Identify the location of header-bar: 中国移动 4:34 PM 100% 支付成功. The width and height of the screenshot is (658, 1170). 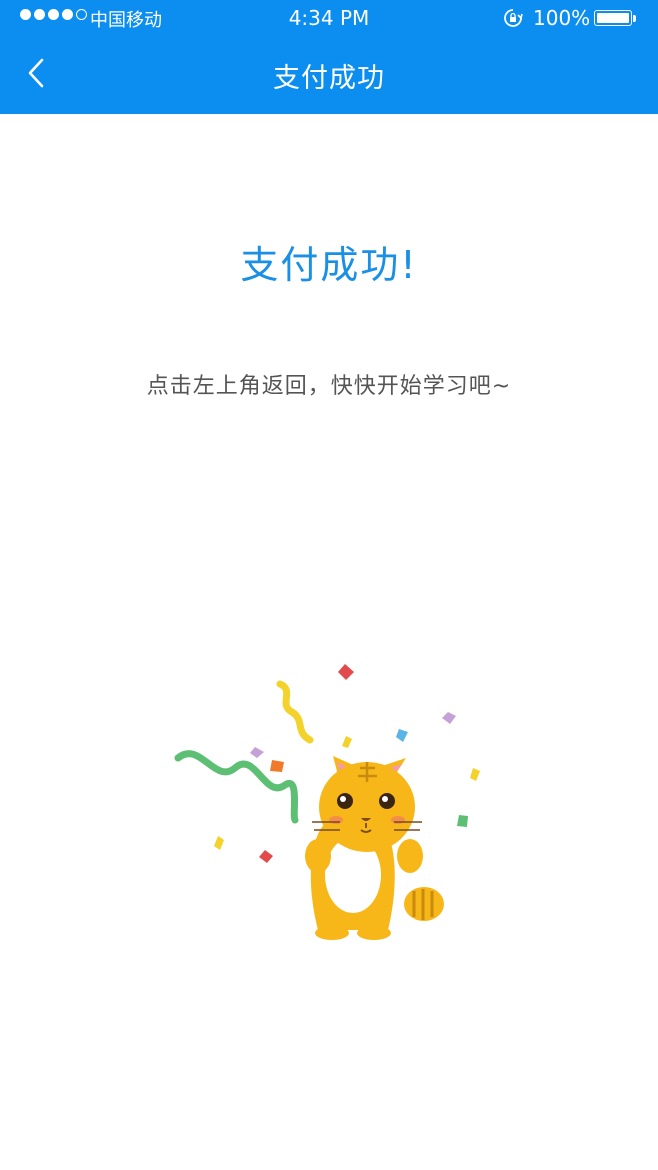
(329, 57).